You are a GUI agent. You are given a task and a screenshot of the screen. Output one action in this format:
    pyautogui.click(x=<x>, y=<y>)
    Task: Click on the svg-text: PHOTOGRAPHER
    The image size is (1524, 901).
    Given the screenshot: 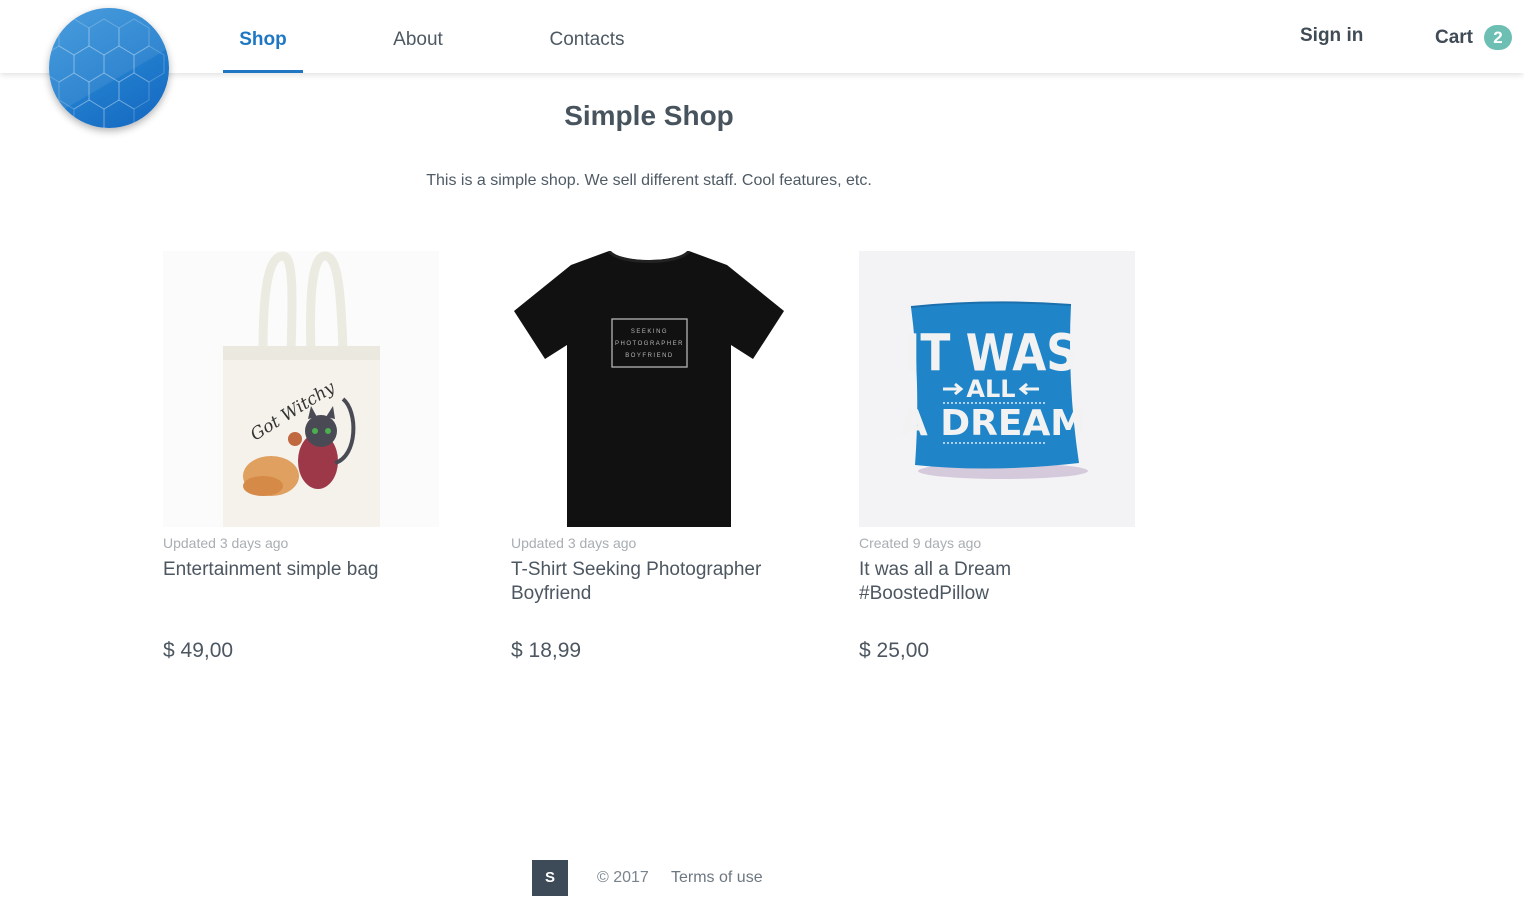 What is the action you would take?
    pyautogui.click(x=649, y=344)
    